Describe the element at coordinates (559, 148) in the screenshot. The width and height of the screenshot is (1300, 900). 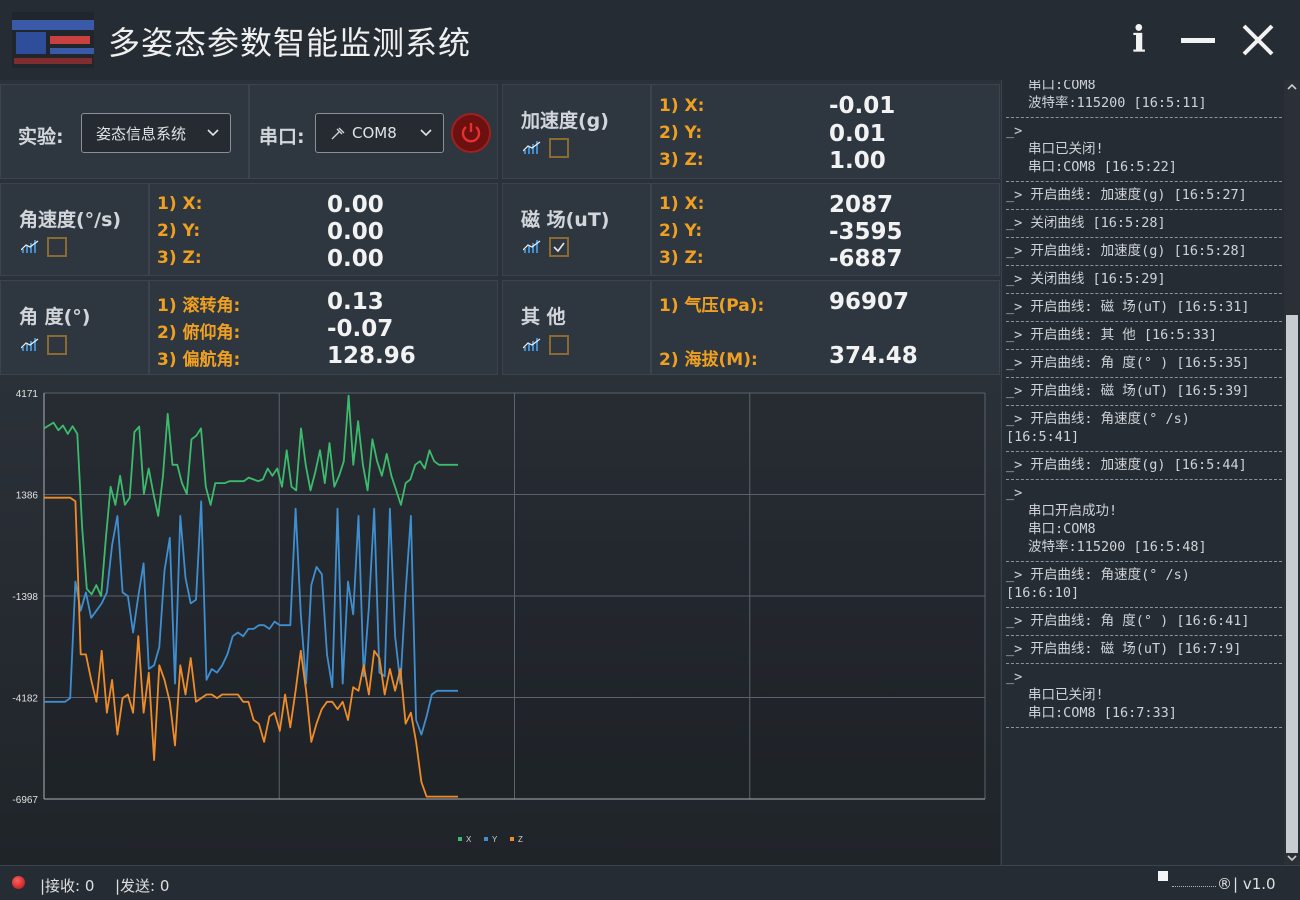
I see `accel-curve-checkbox` at that location.